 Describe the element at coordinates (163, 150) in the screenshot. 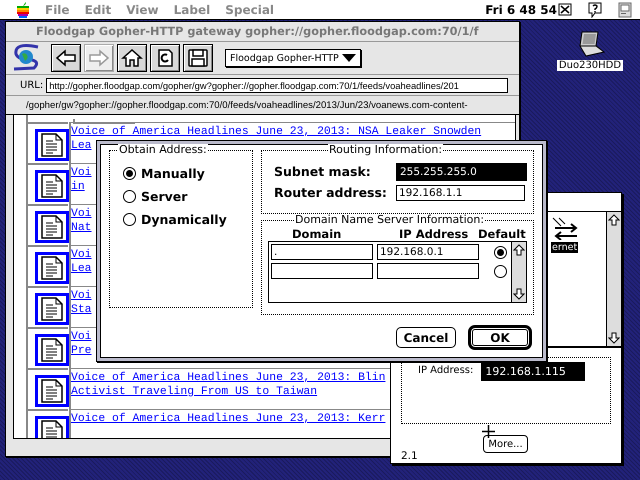

I see `group-title: Obtain Address:` at that location.